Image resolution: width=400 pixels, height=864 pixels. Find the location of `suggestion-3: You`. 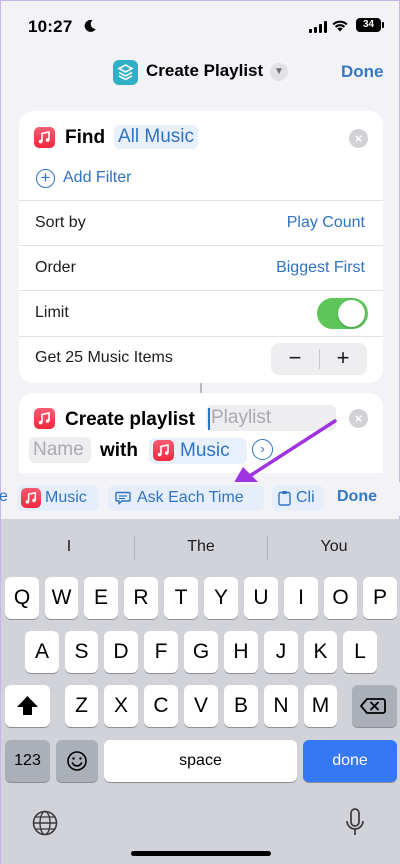

suggestion-3: You is located at coordinates (334, 547).